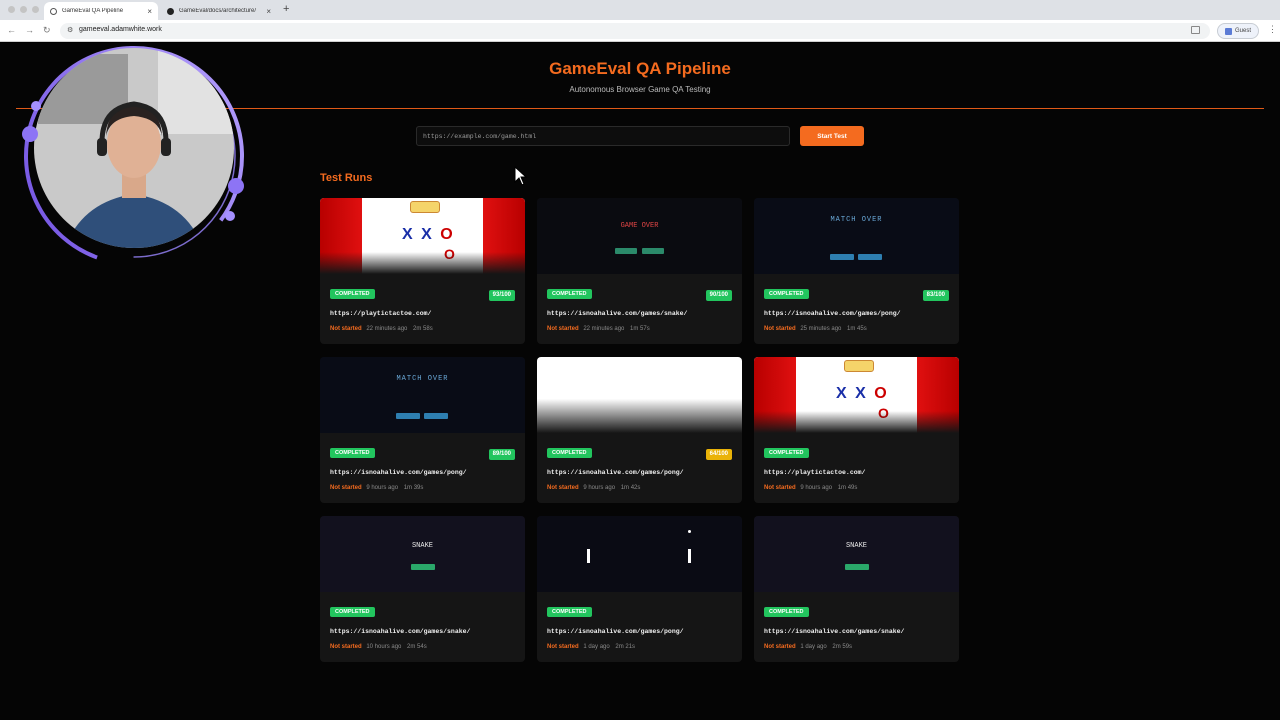 Image resolution: width=1280 pixels, height=720 pixels. Describe the element at coordinates (639, 236) in the screenshot. I see `game-screenshot: GAME OVER` at that location.